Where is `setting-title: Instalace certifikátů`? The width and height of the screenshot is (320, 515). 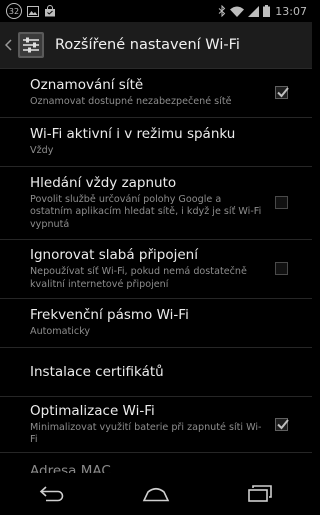 setting-title: Instalace certifikátů is located at coordinates (97, 371).